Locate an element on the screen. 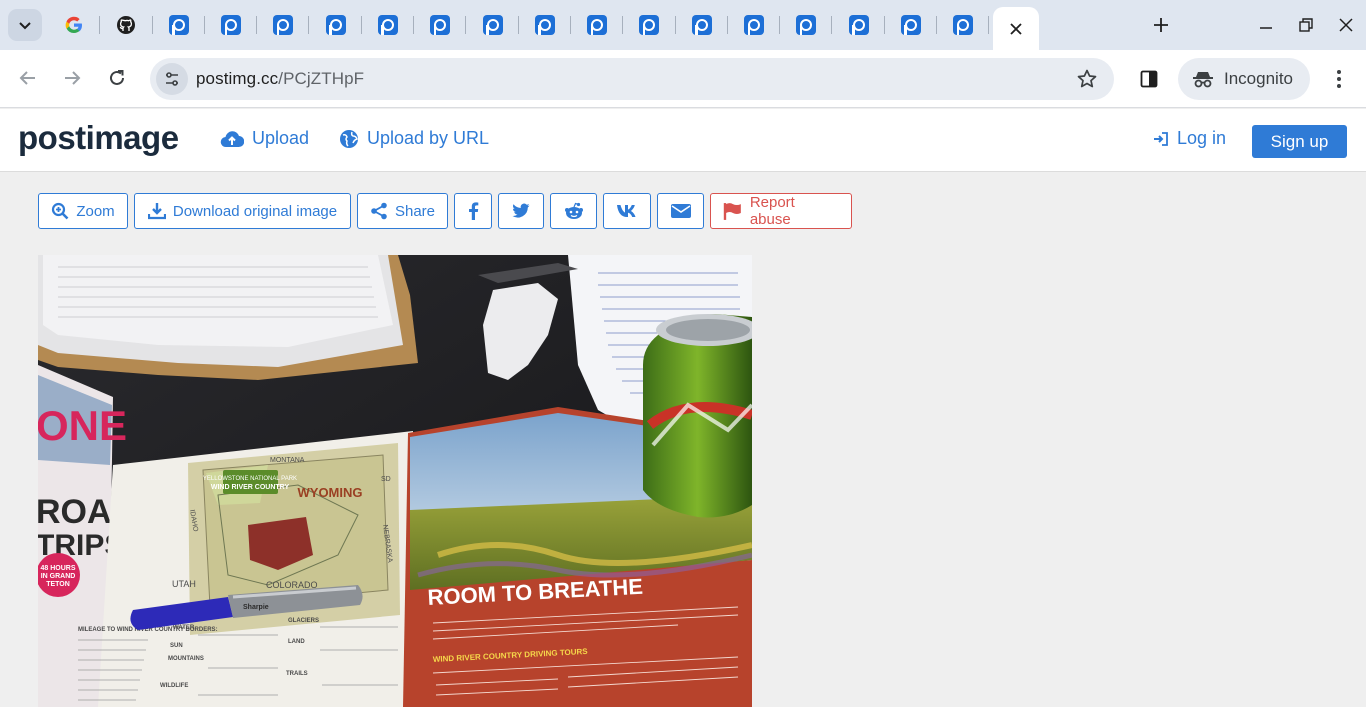 The width and height of the screenshot is (1366, 707). restore-icon is located at coordinates (1306, 25).